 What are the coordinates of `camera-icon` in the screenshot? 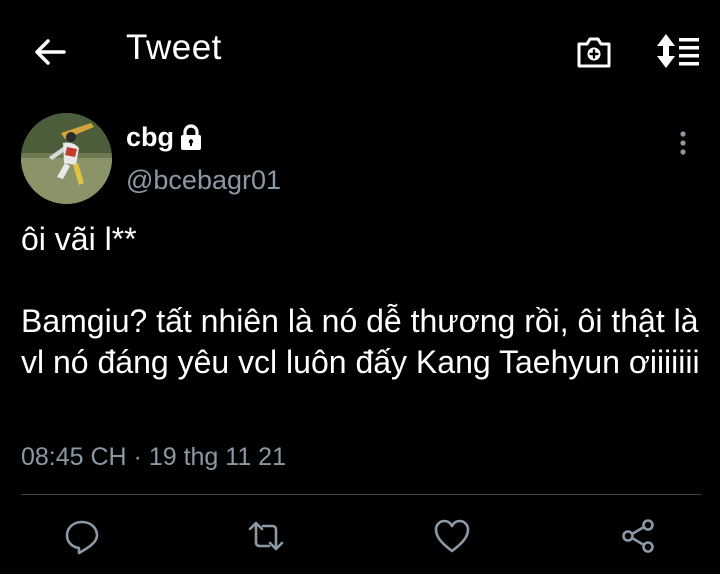 It's located at (594, 52).